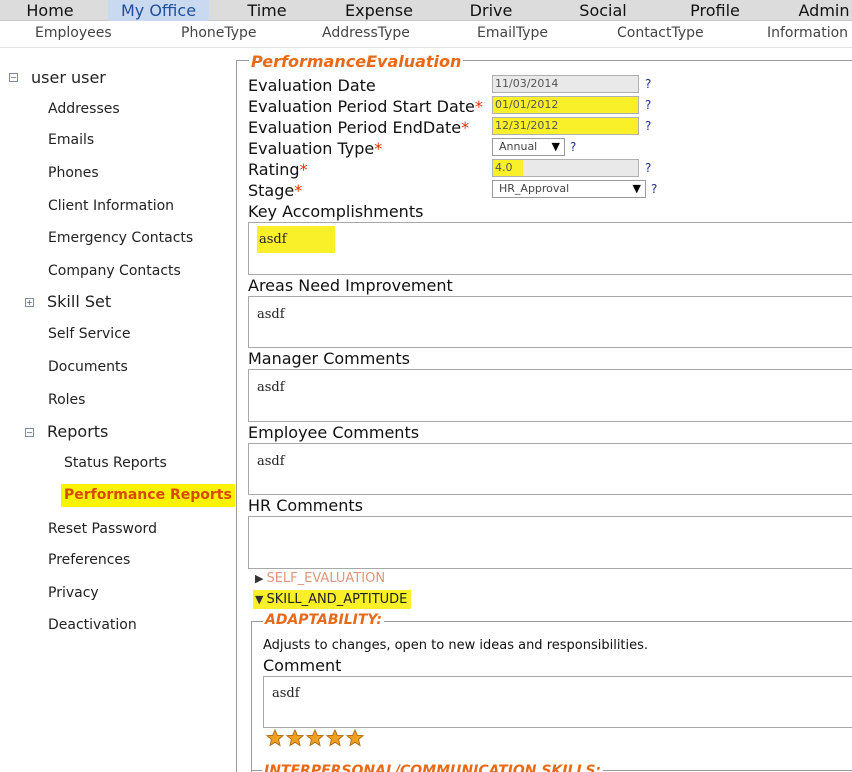  I want to click on sidebar-user: user user, so click(68, 77).